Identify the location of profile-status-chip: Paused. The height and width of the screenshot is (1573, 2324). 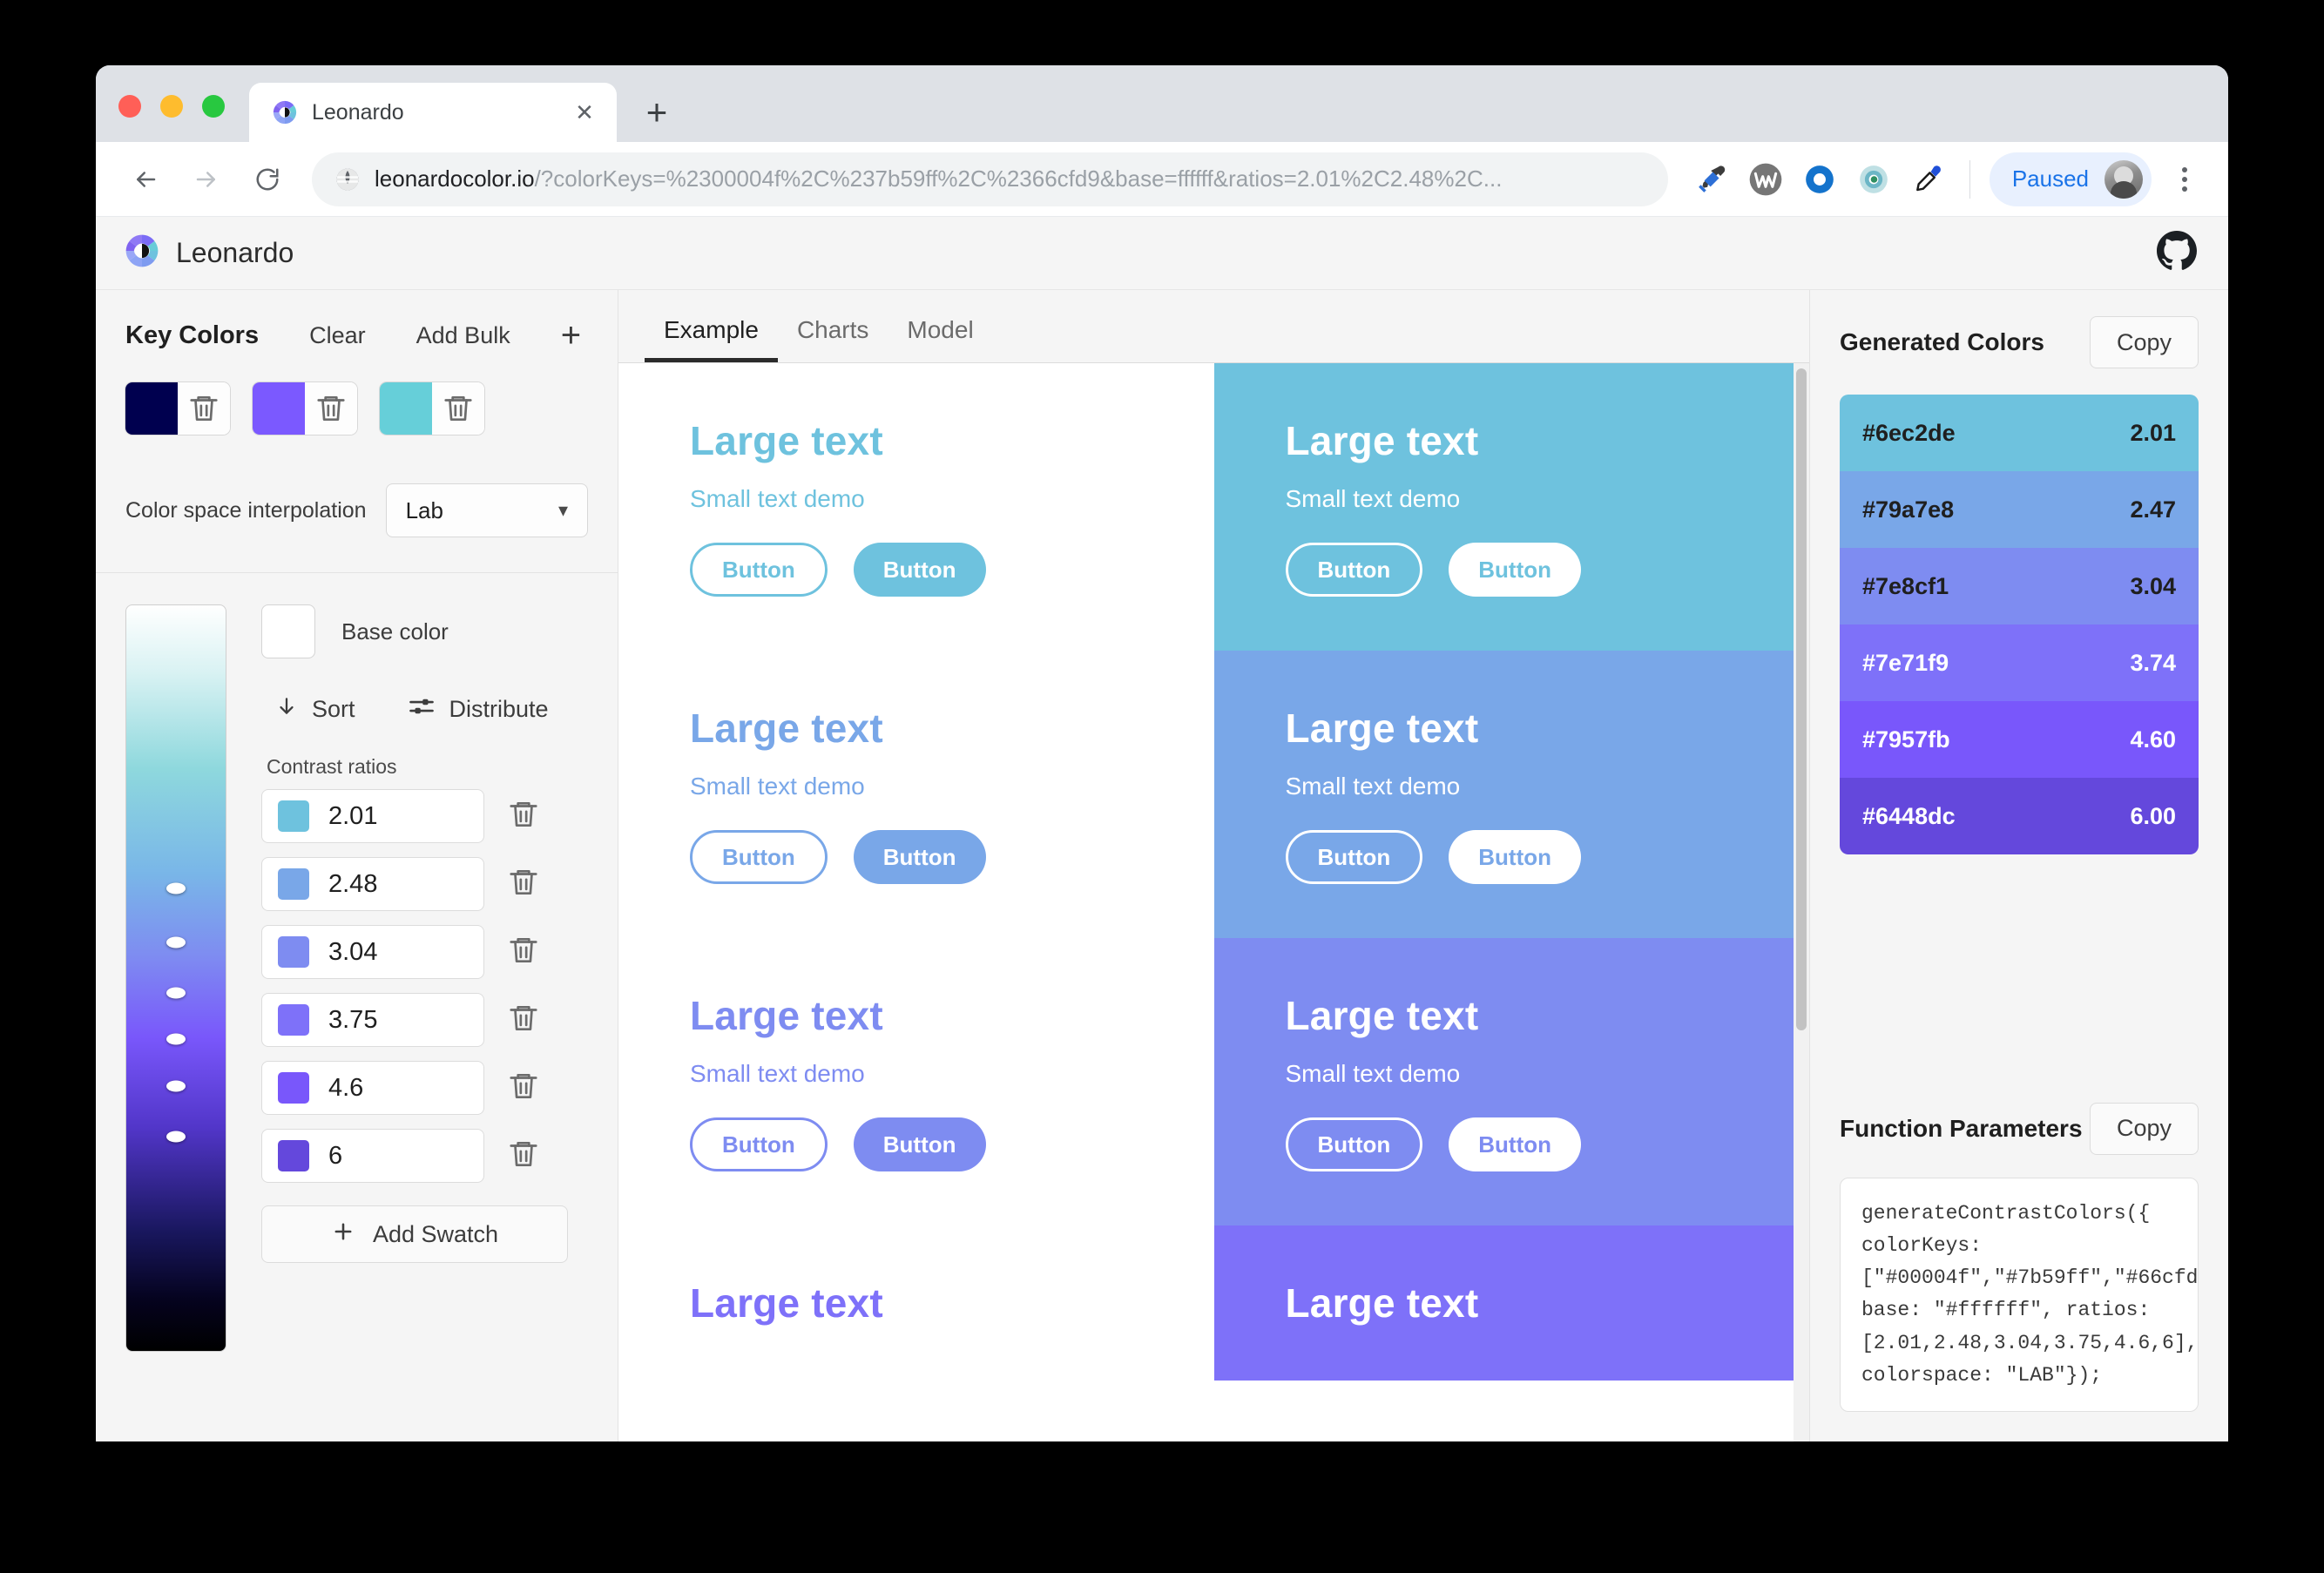
(2070, 179).